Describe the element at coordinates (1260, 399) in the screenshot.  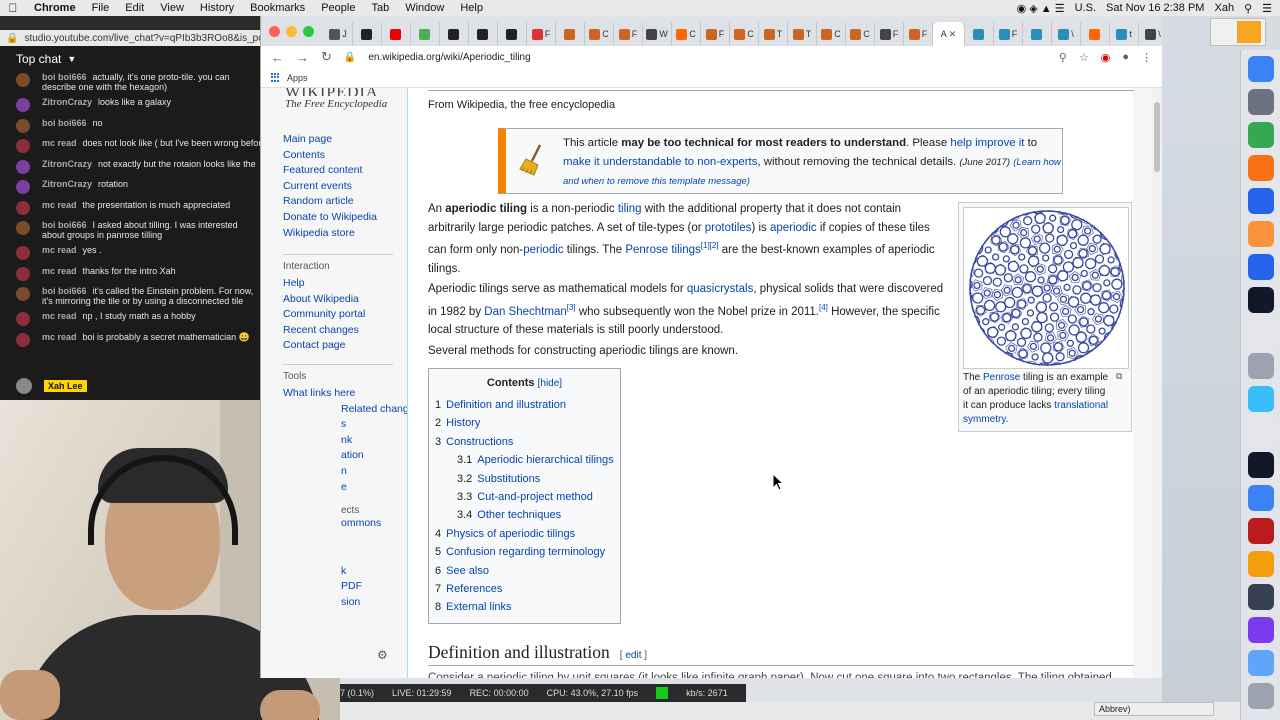
I see `activity-icon` at that location.